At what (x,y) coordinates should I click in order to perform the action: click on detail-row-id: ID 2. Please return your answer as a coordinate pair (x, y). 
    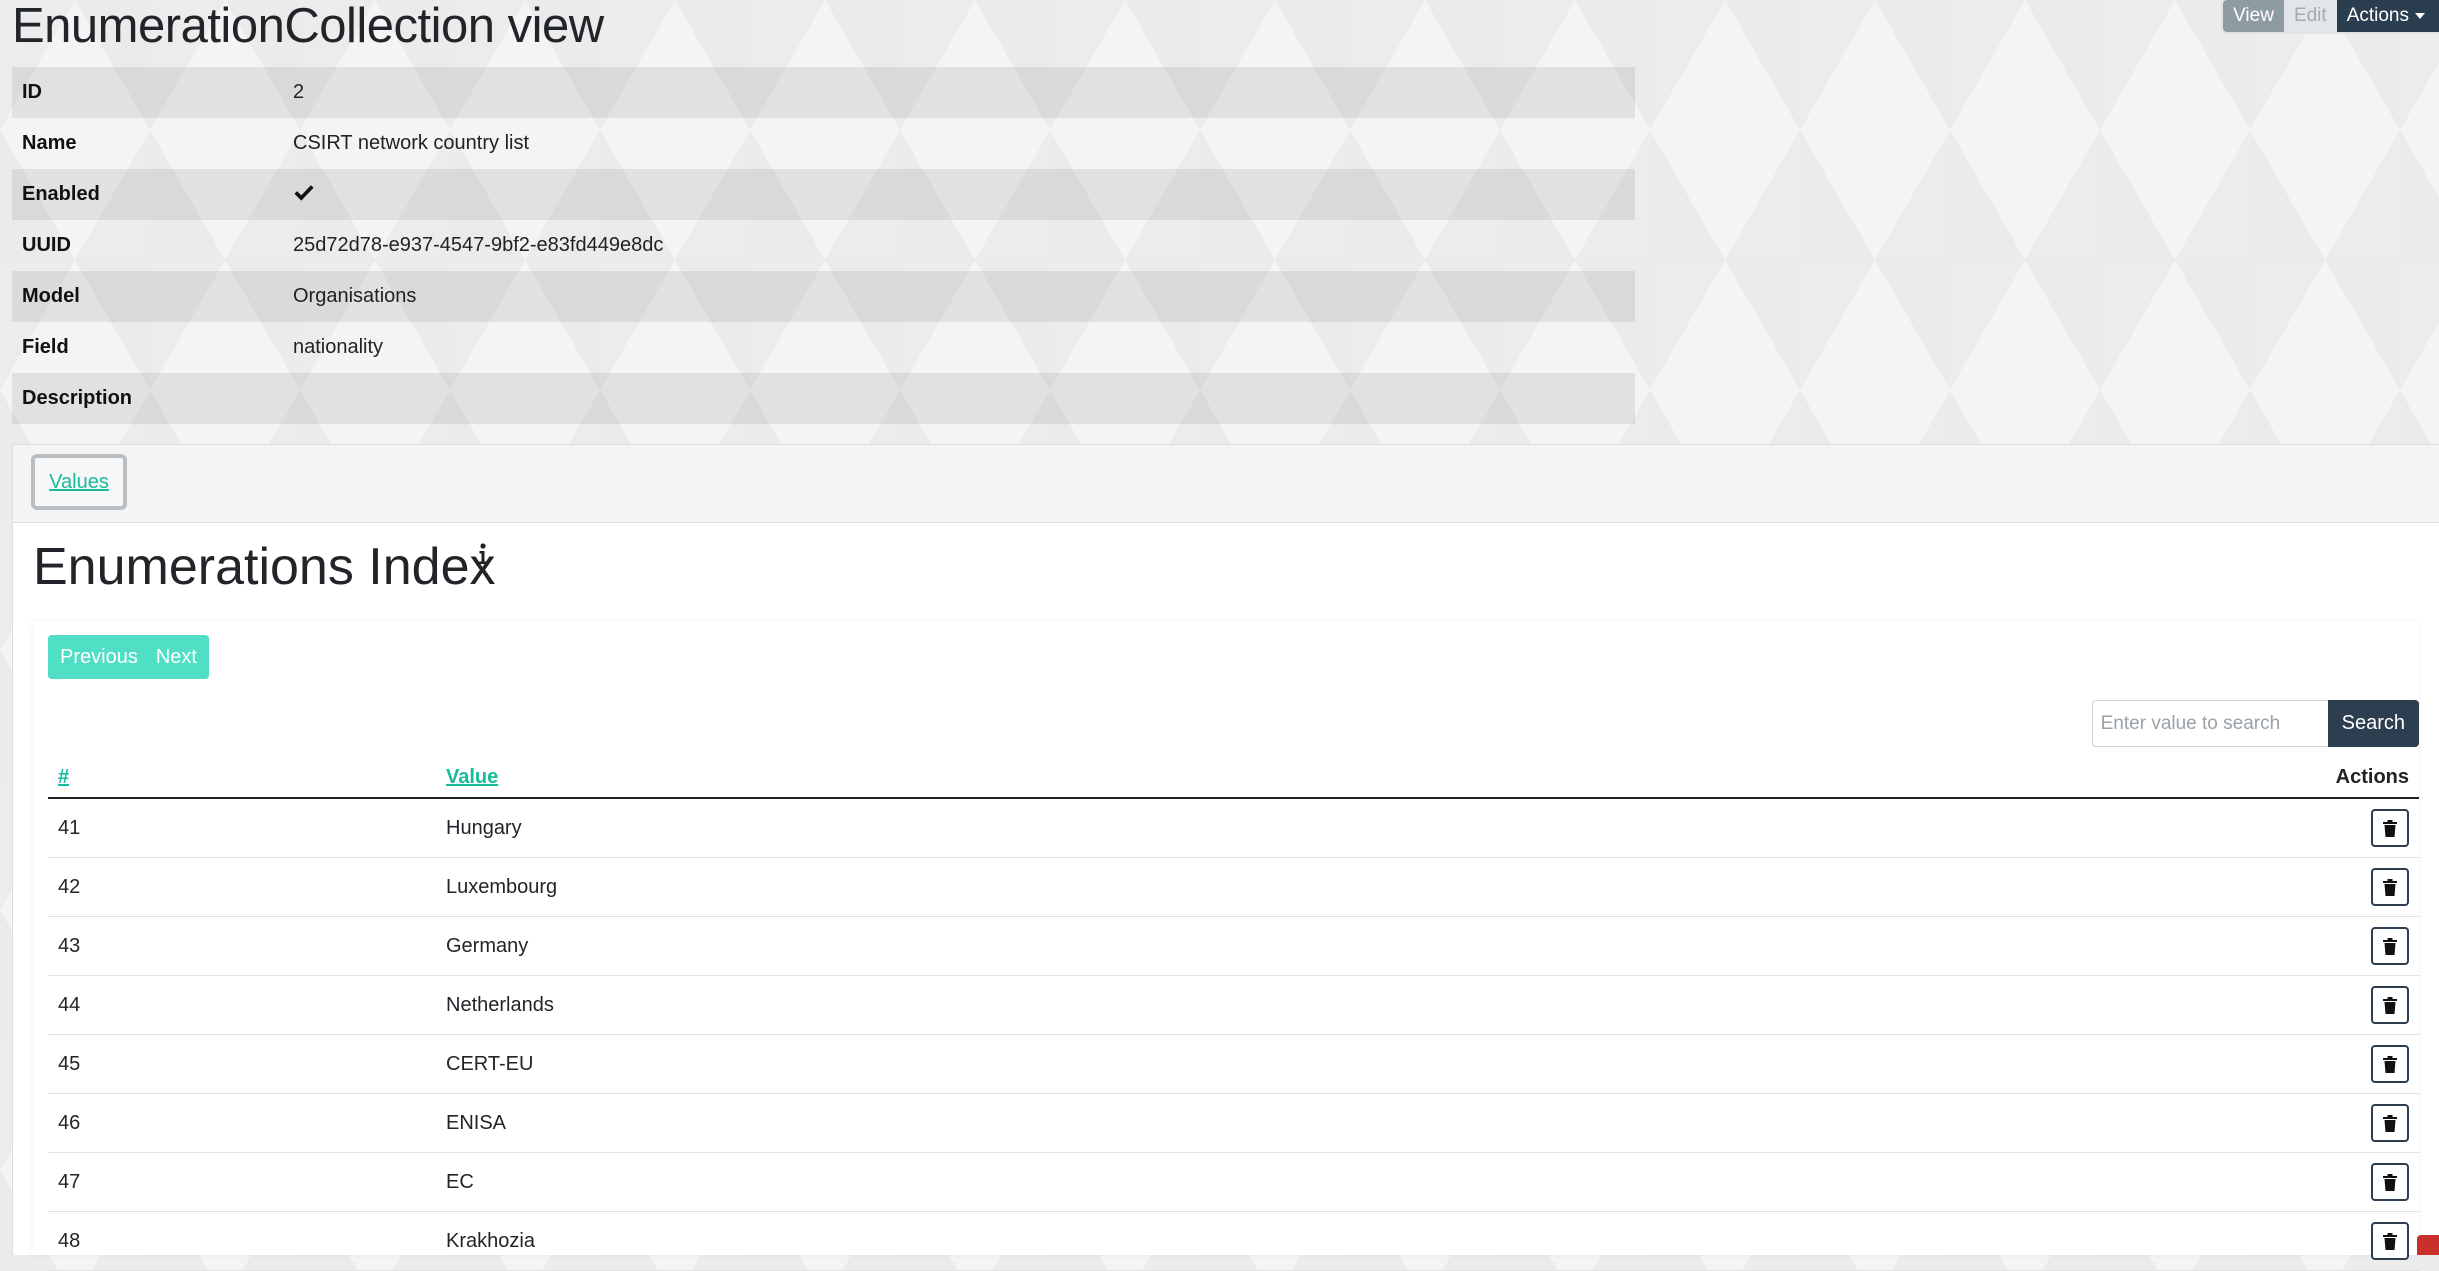
    Looking at the image, I should click on (823, 92).